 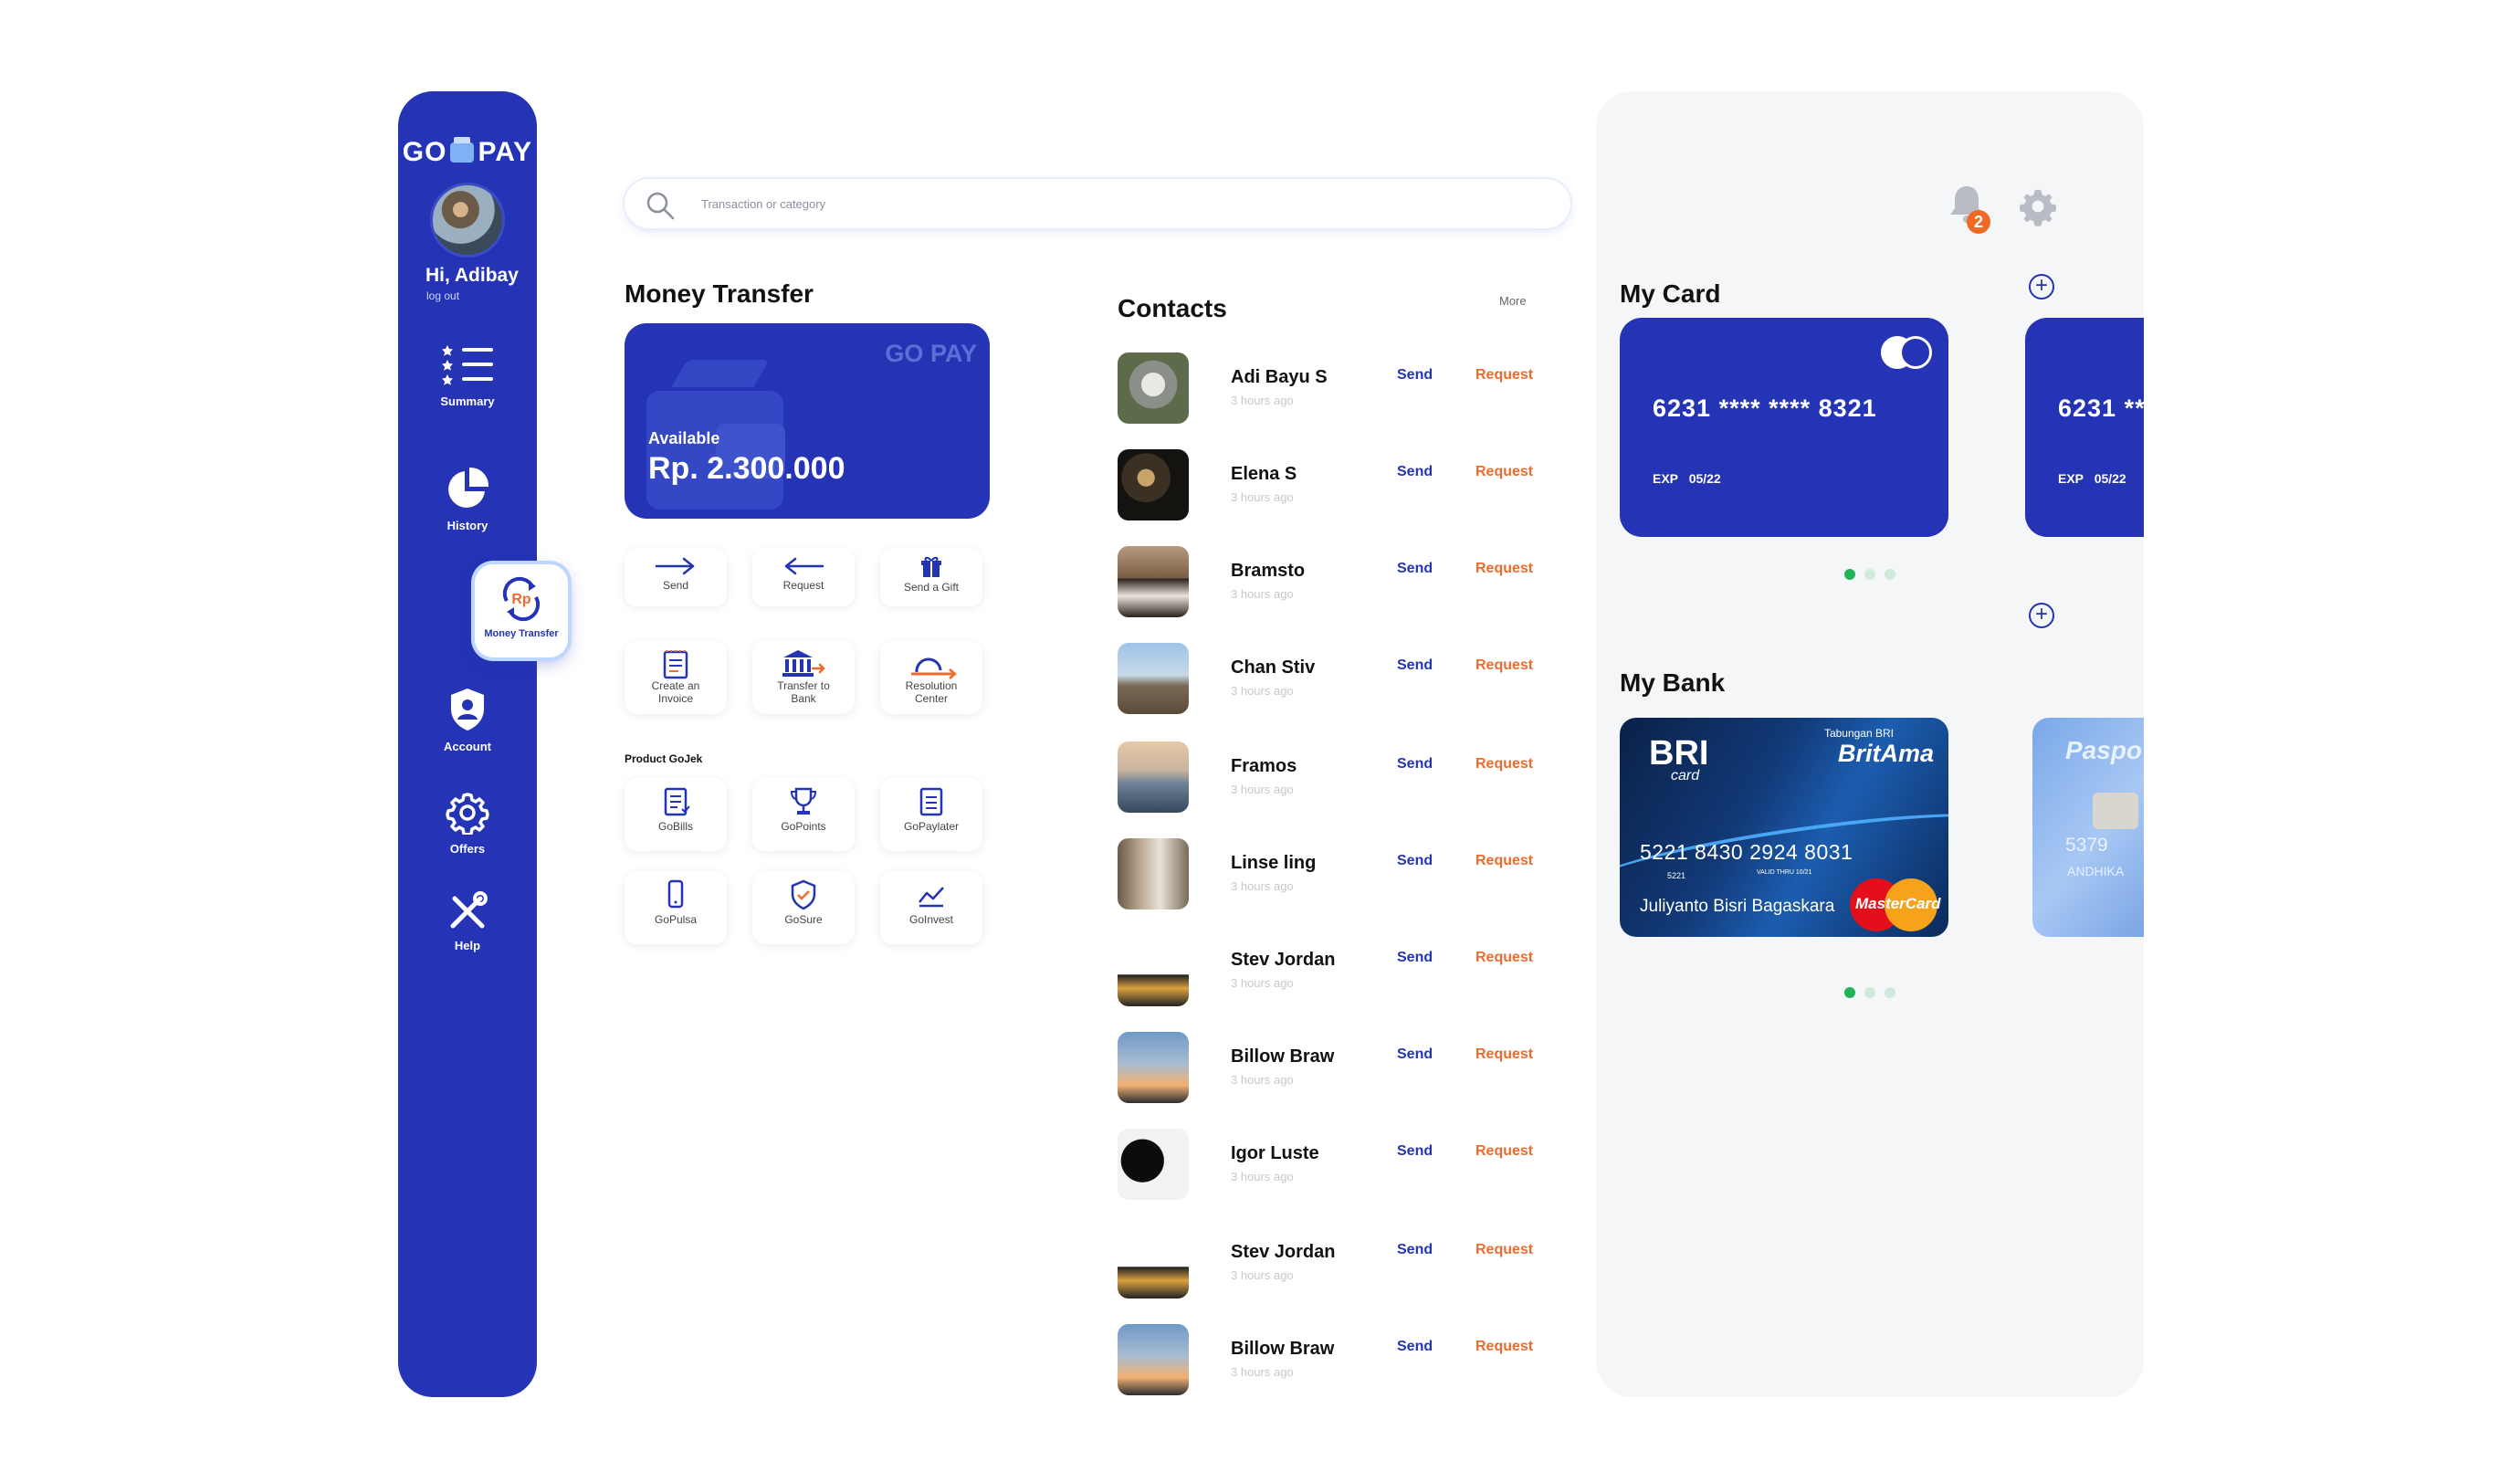 What do you see at coordinates (1676, 875) in the screenshot?
I see `bank-card-code: 5221` at bounding box center [1676, 875].